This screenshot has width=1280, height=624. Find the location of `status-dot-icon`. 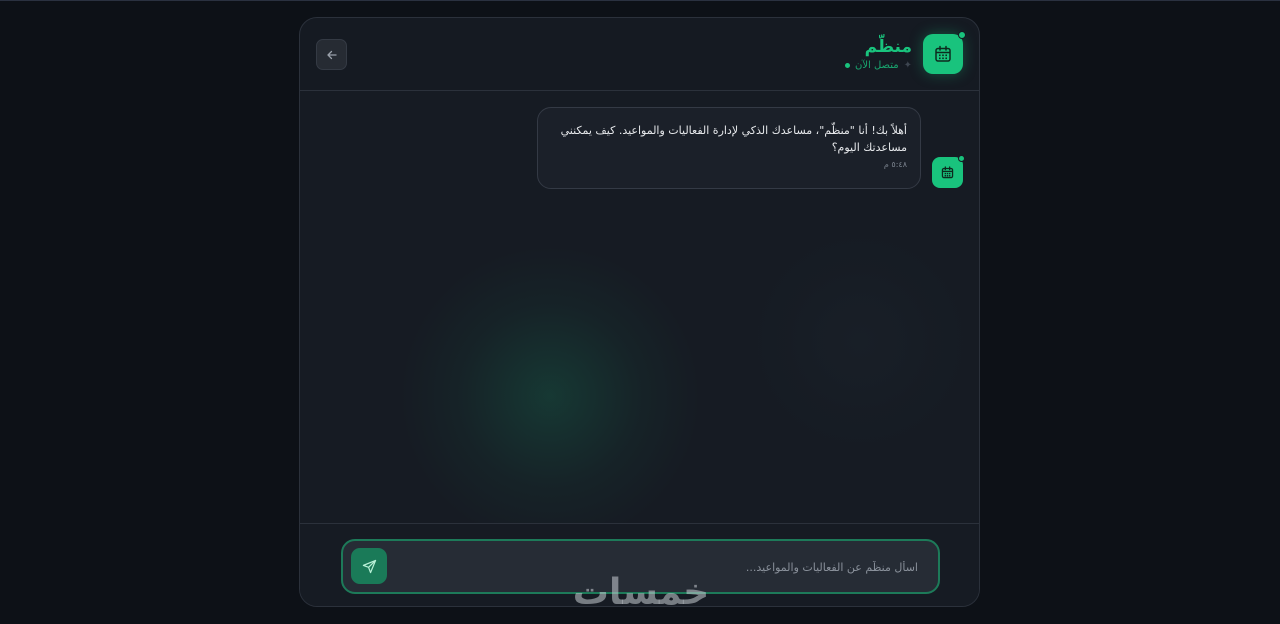

status-dot-icon is located at coordinates (847, 65).